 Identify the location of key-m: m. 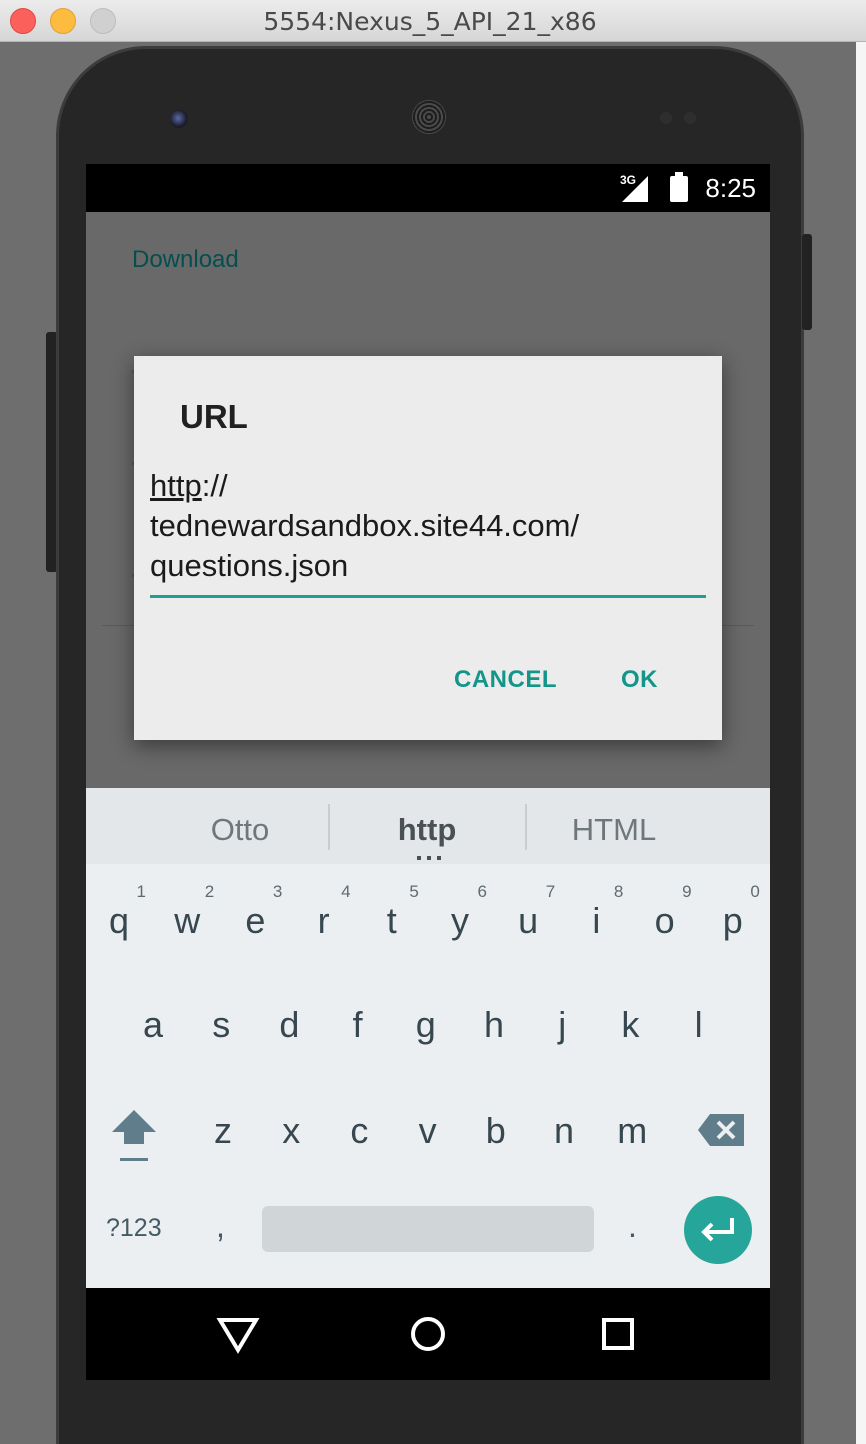
(632, 1129).